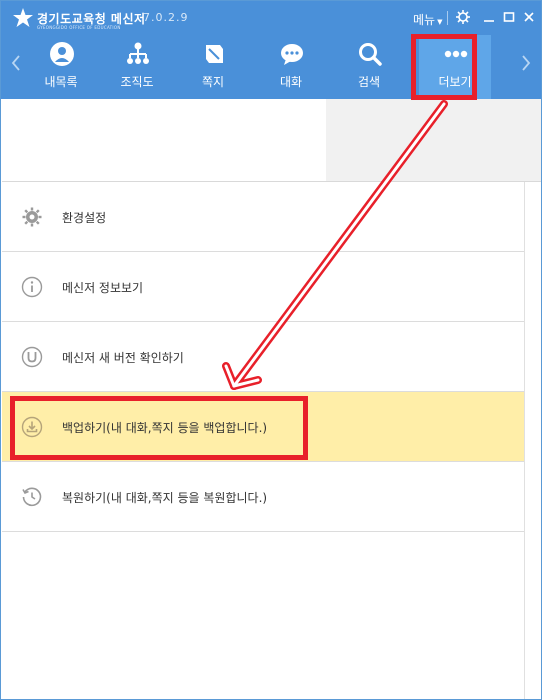  I want to click on menu-item-settings: 환경설정, so click(263, 217).